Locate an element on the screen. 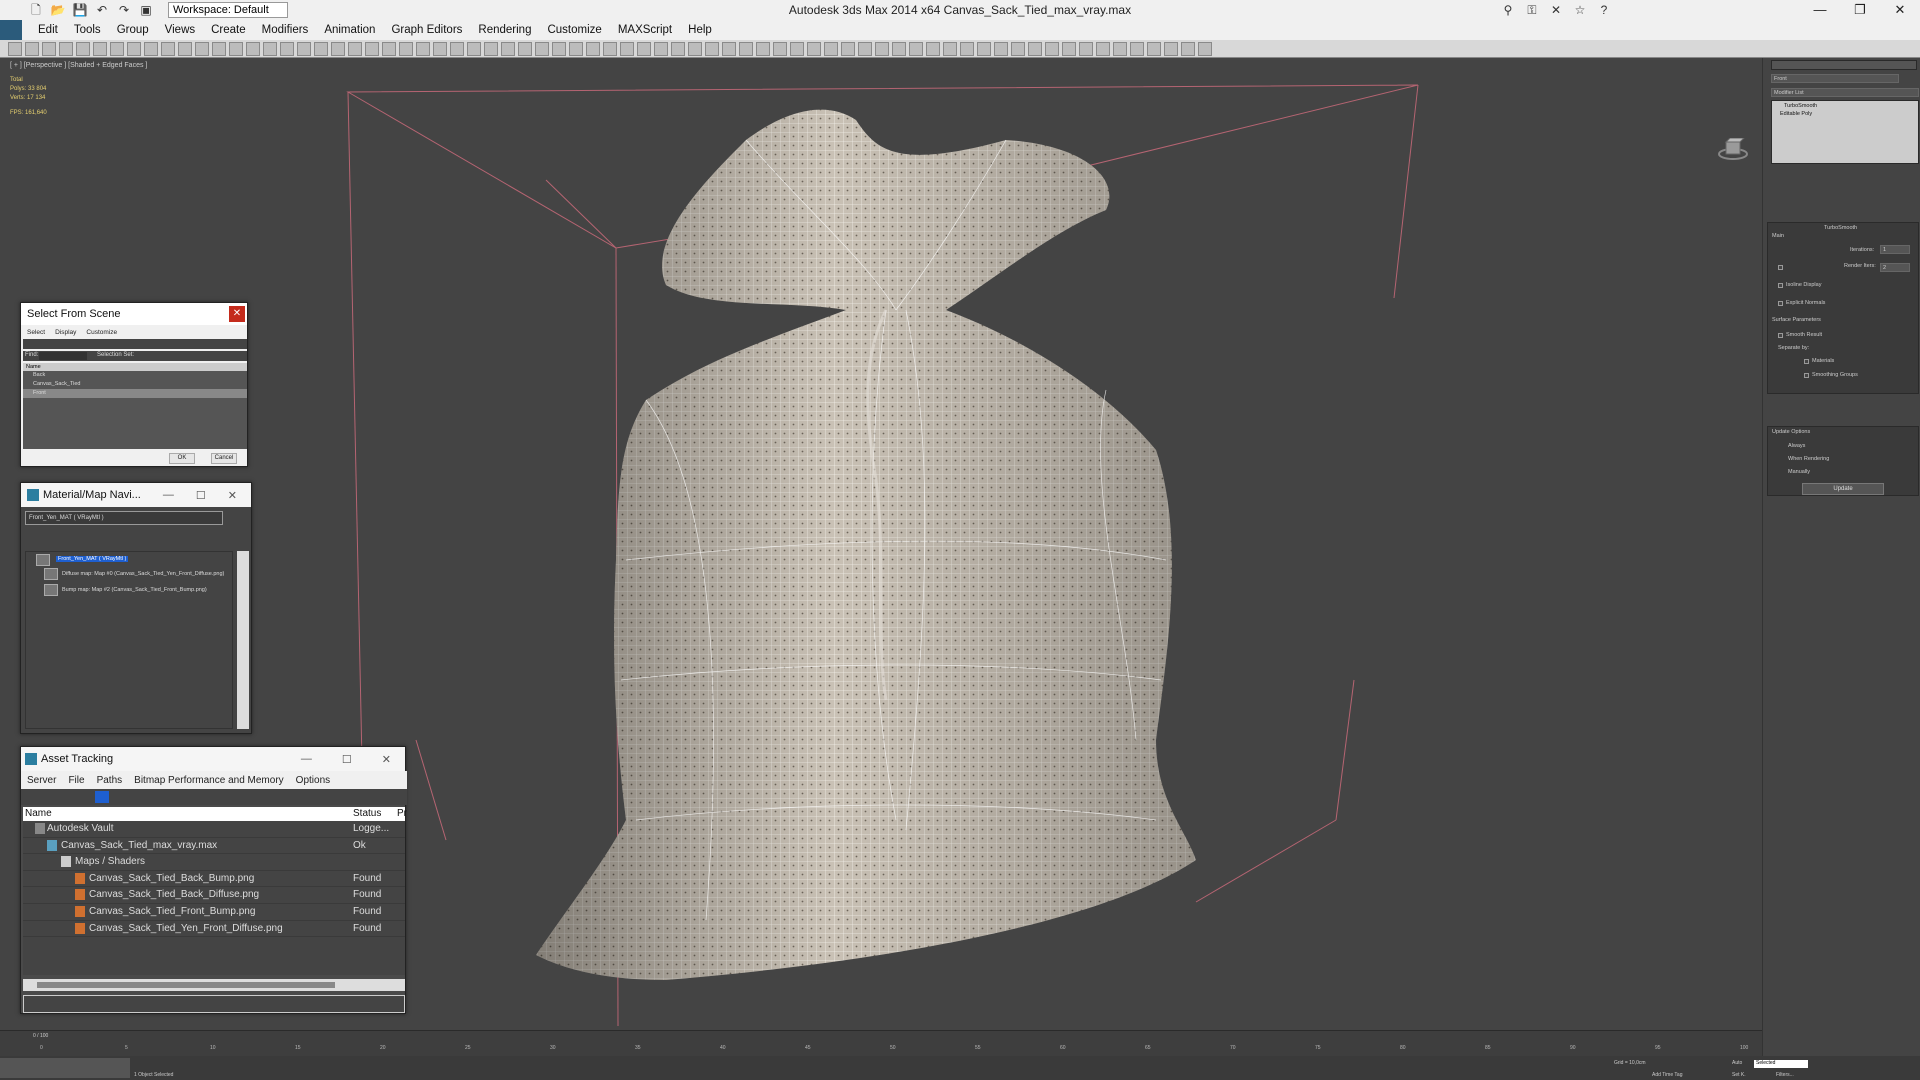 The height and width of the screenshot is (1080, 1920). list-item: Back is located at coordinates (135, 375).